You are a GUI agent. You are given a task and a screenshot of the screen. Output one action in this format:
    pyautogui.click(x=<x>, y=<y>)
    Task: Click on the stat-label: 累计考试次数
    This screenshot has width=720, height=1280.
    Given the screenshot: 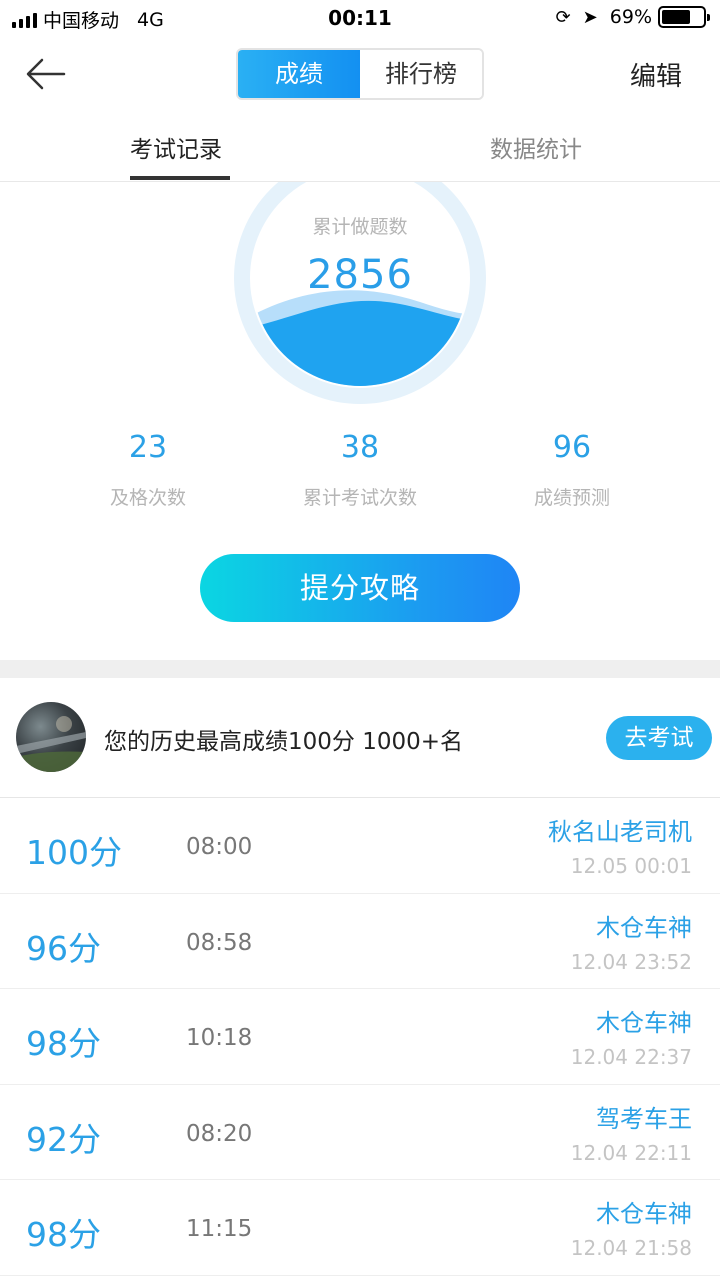 What is the action you would take?
    pyautogui.click(x=359, y=498)
    